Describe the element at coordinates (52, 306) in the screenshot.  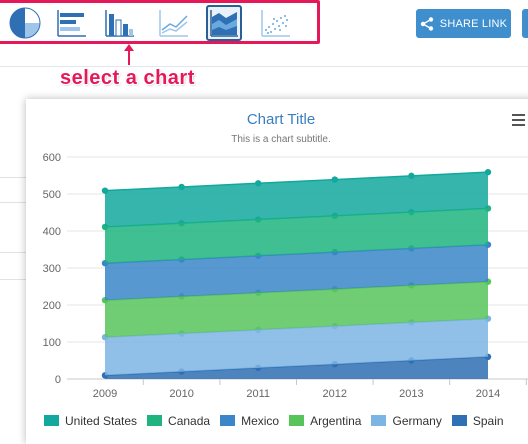
I see `y-tick-label: 200` at that location.